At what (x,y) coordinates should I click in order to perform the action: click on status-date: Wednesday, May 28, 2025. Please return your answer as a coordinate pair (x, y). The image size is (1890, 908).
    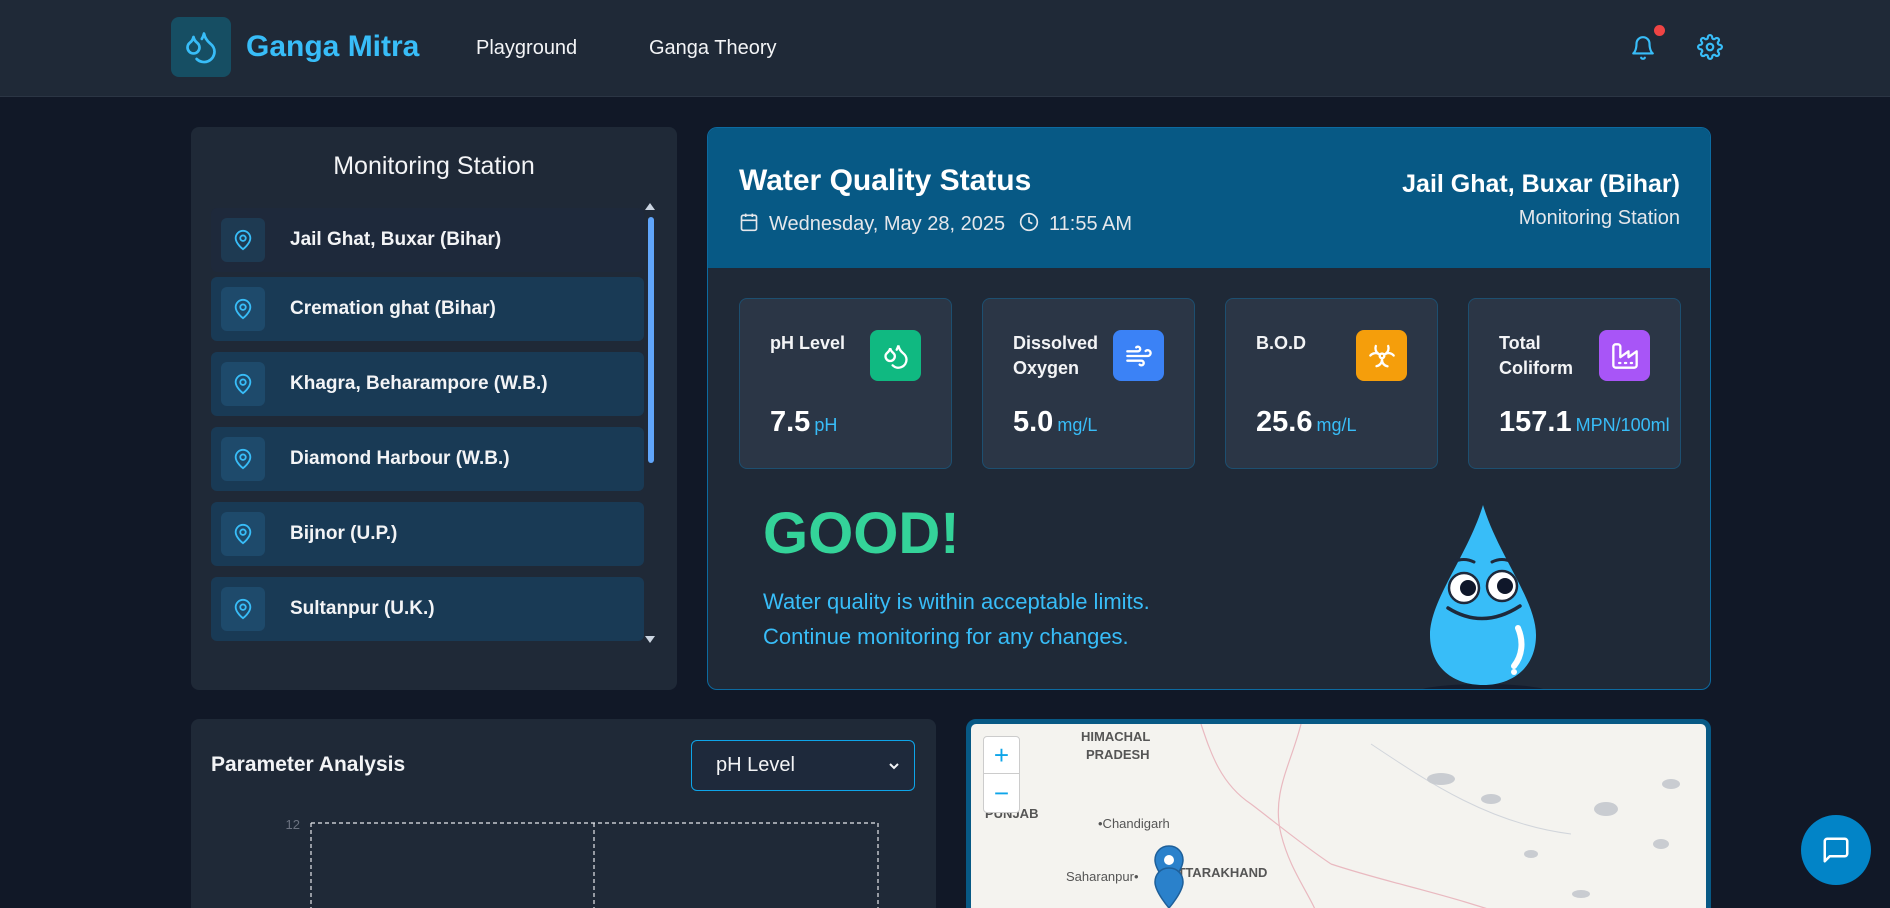
    Looking at the image, I should click on (887, 224).